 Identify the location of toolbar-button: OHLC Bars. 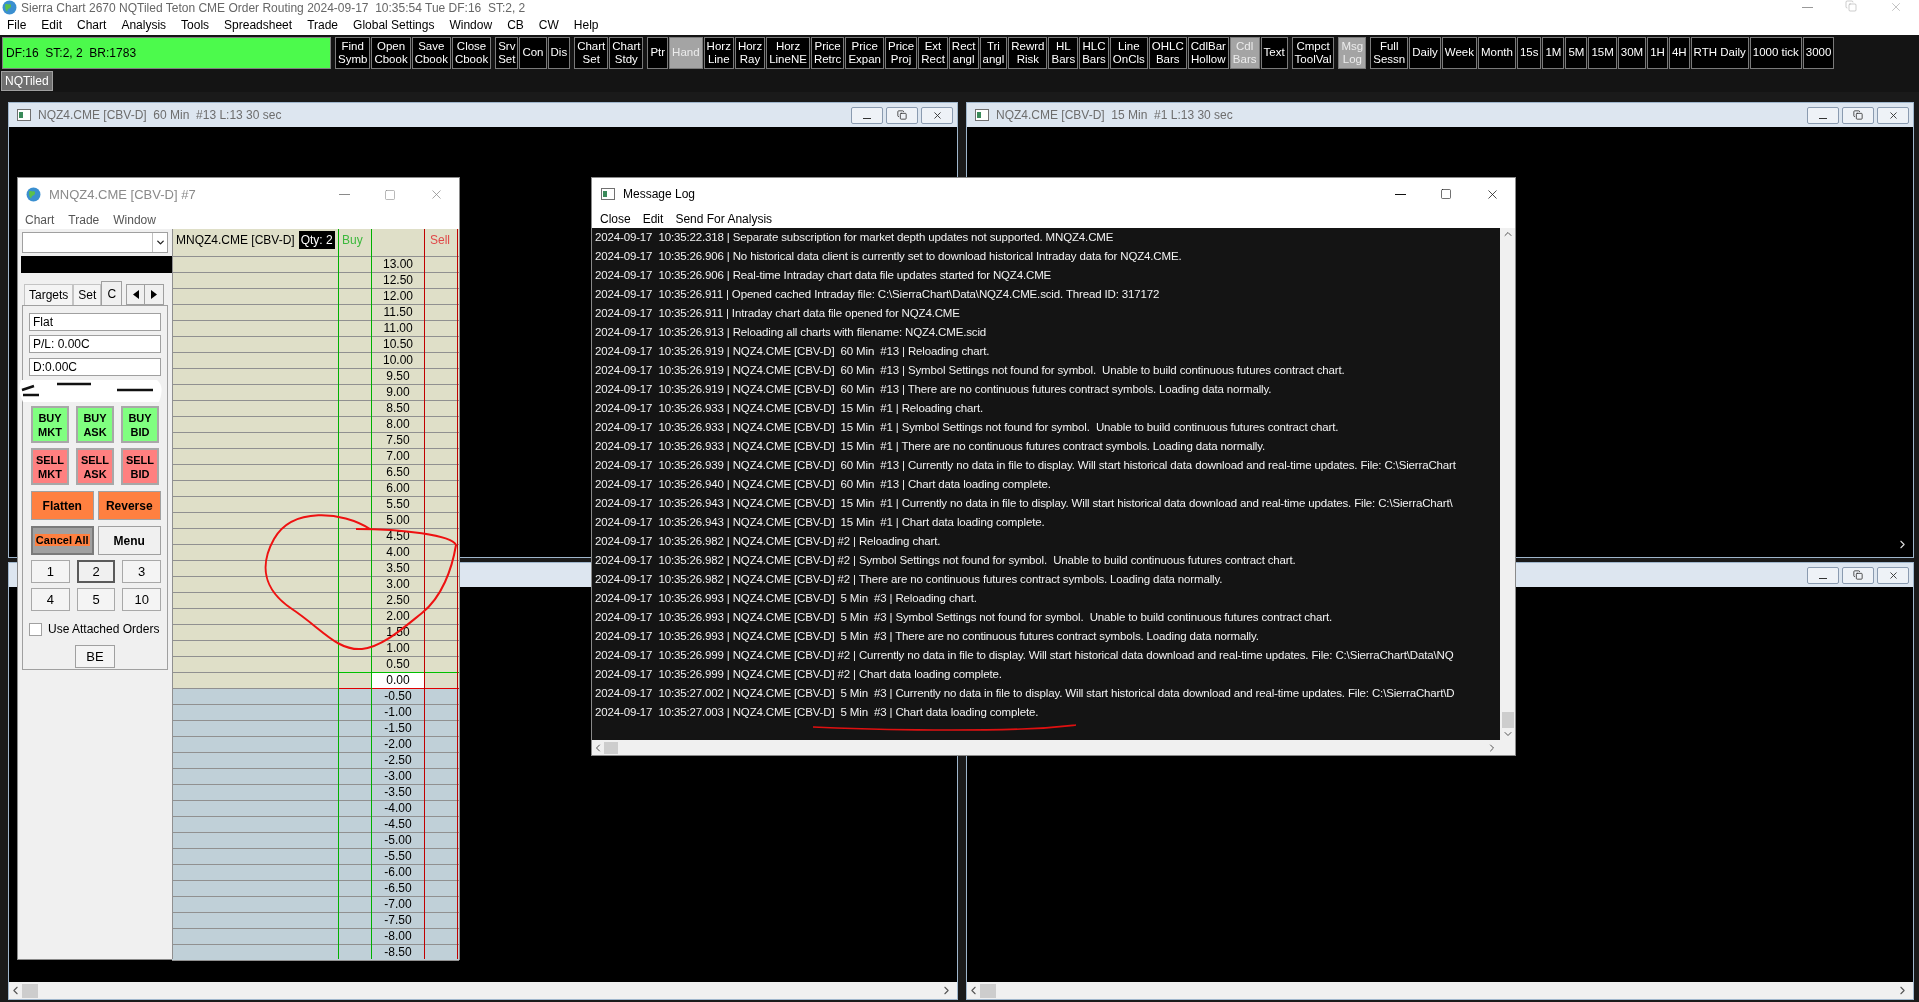
(1167, 52).